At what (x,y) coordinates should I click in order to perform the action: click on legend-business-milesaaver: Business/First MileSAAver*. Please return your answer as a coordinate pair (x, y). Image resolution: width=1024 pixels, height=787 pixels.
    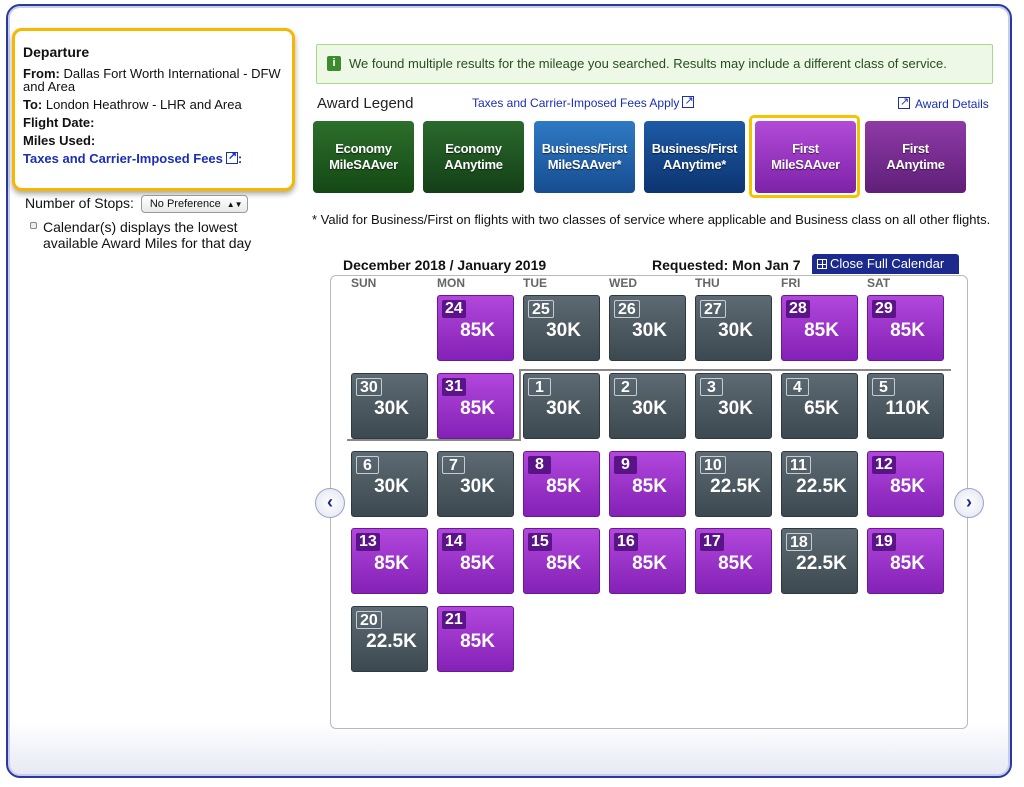
    Looking at the image, I should click on (584, 157).